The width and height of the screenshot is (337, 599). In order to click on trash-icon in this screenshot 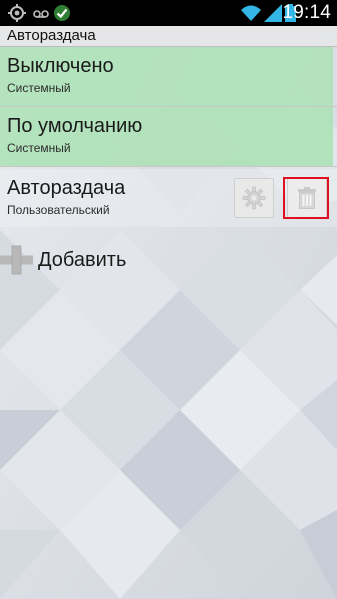, I will do `click(307, 198)`.